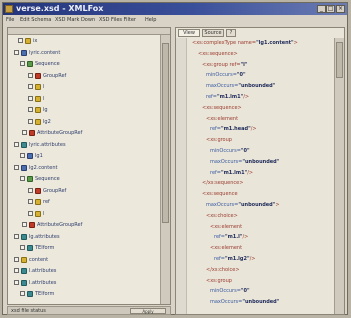 Image resolution: width=351 pixels, height=318 pixels. I want to click on xml-line: ref="m1.head"/>, so click(233, 129).